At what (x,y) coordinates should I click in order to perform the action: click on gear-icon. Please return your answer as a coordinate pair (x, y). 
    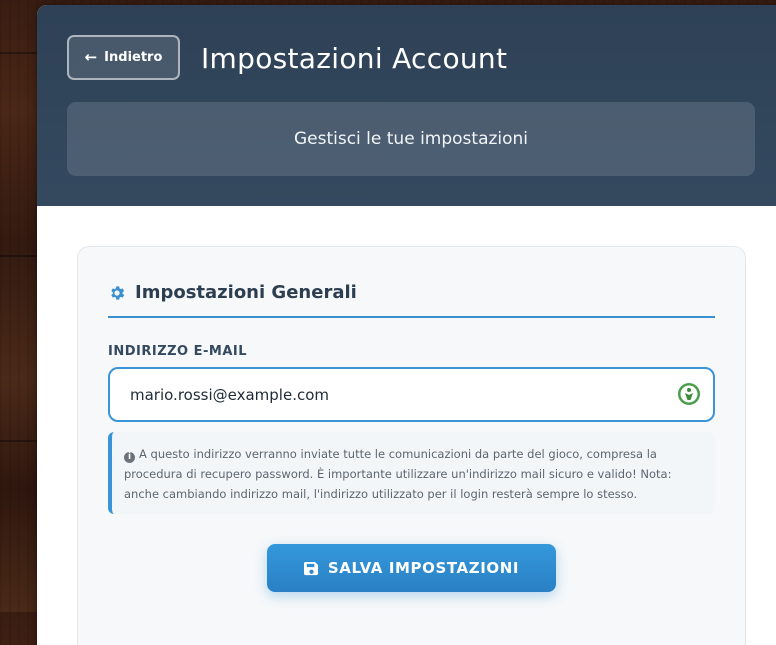
    Looking at the image, I should click on (118, 293).